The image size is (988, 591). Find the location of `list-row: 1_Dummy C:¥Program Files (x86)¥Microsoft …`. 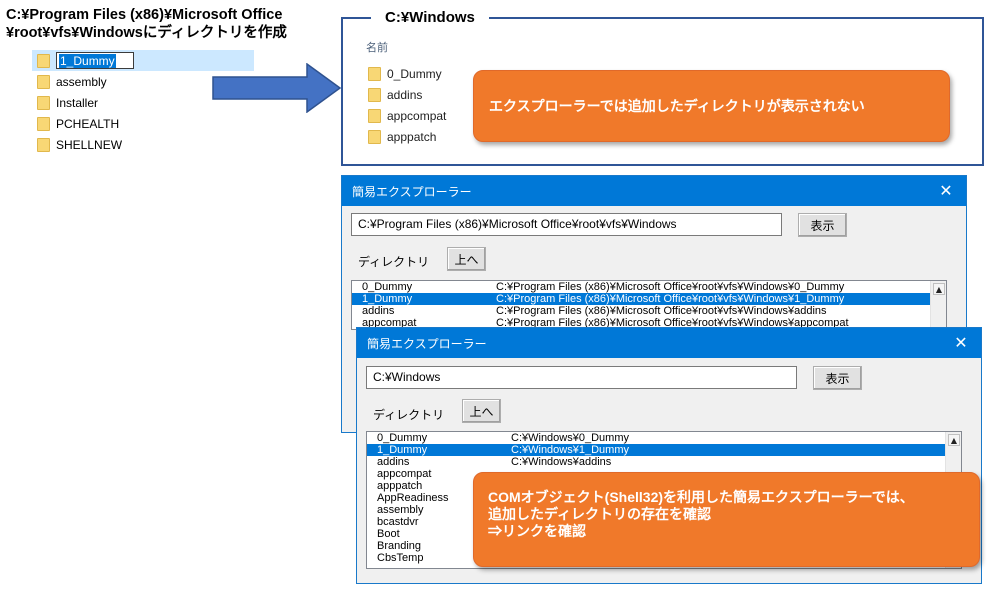

list-row: 1_Dummy C:¥Program Files (x86)¥Microsoft … is located at coordinates (649, 299).